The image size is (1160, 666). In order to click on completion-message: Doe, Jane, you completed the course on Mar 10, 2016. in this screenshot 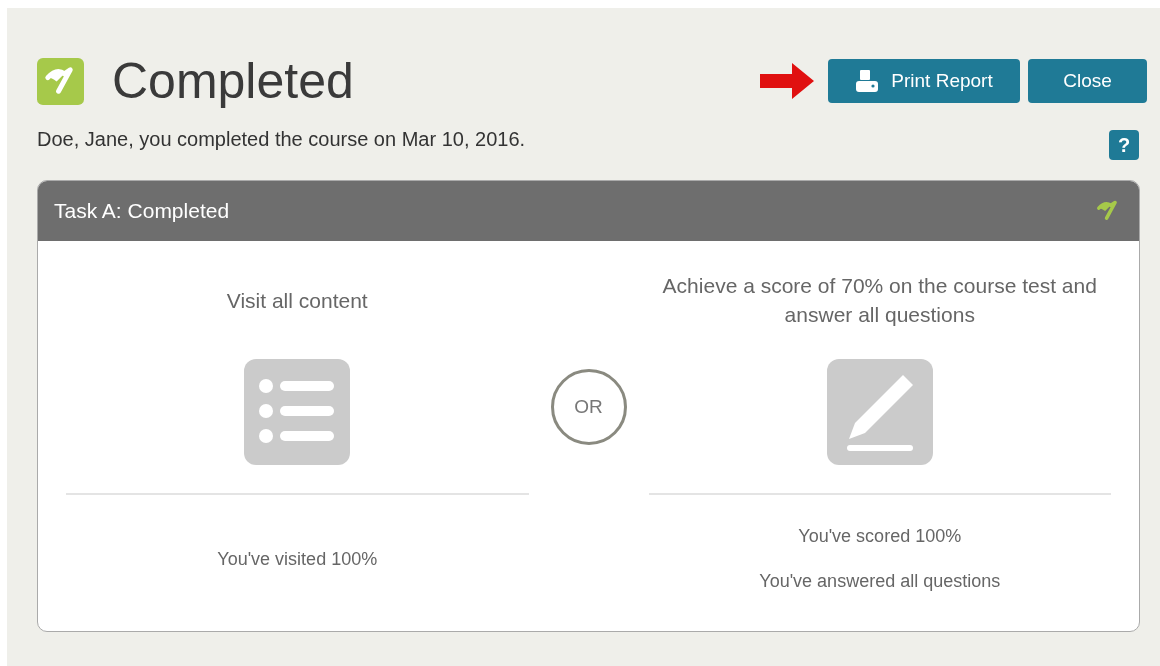, I will do `click(281, 139)`.